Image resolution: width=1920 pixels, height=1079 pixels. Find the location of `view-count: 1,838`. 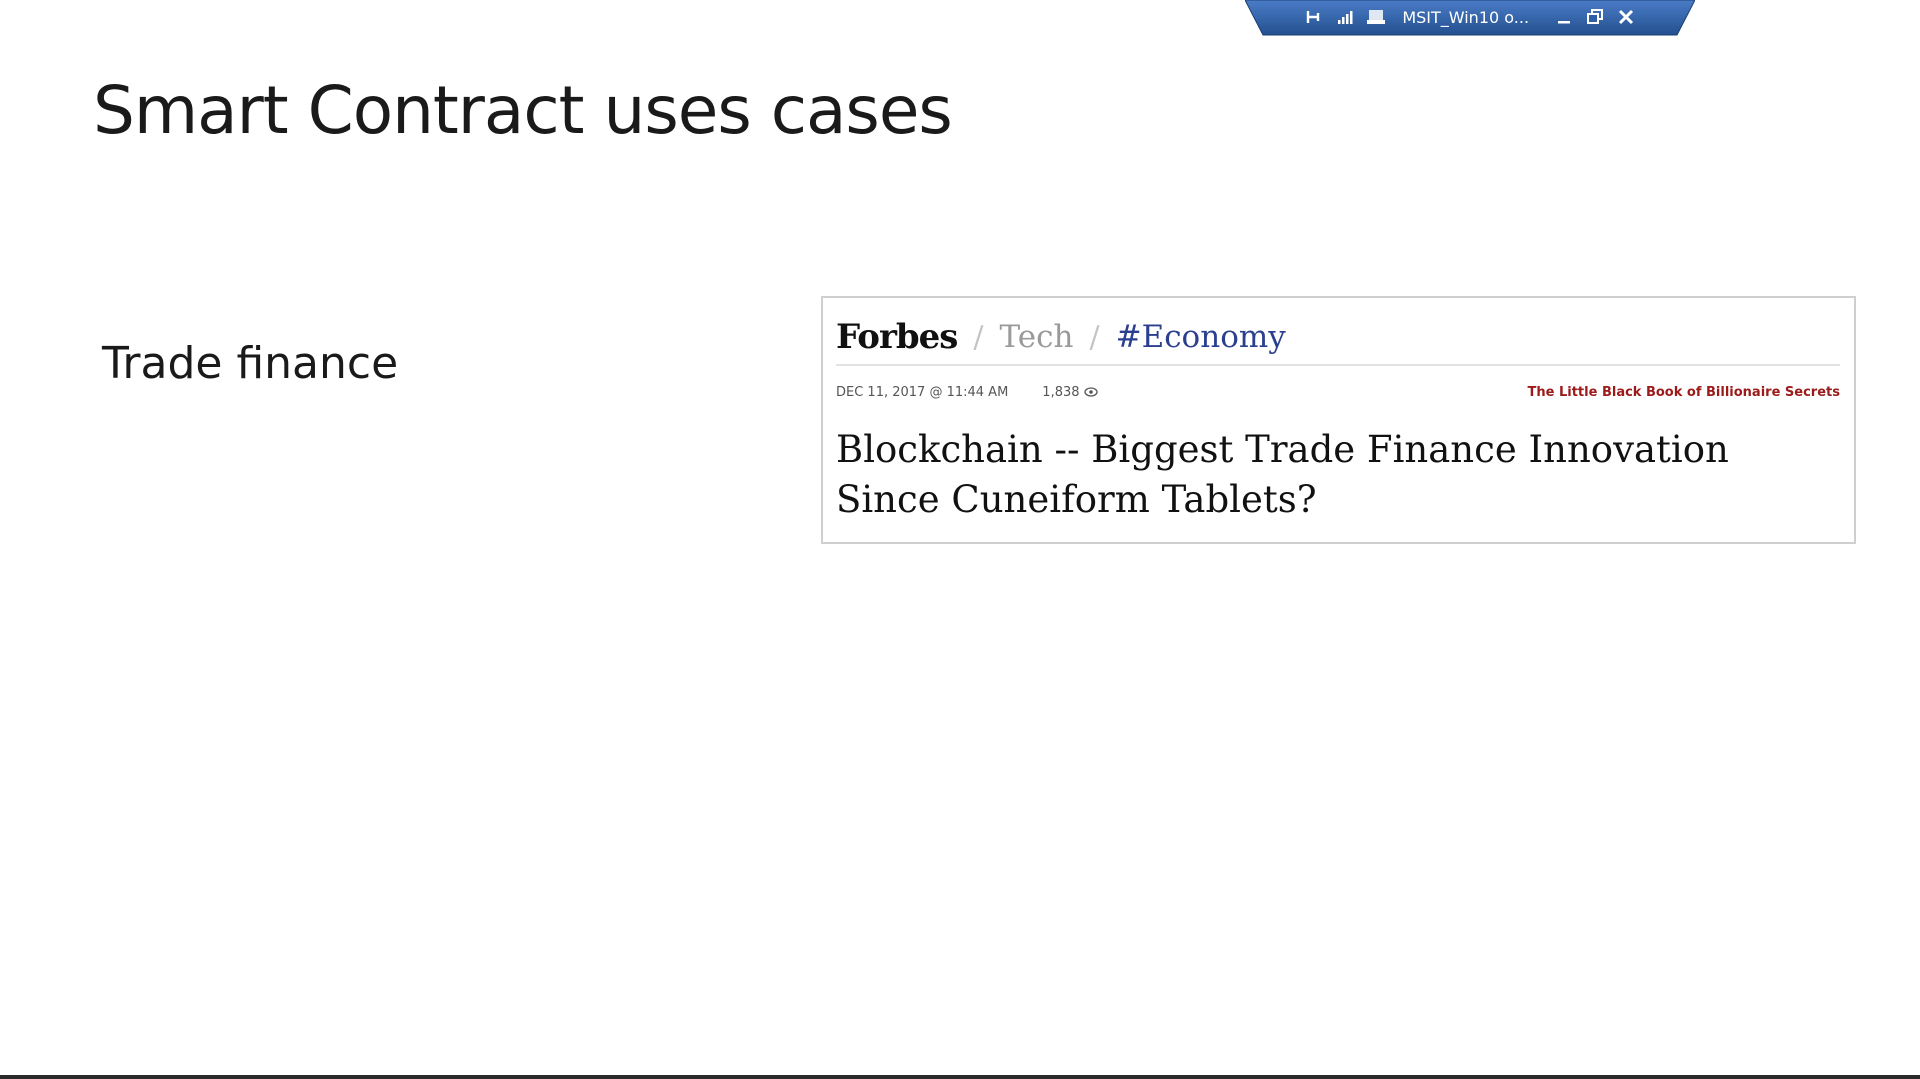

view-count: 1,838 is located at coordinates (1070, 392).